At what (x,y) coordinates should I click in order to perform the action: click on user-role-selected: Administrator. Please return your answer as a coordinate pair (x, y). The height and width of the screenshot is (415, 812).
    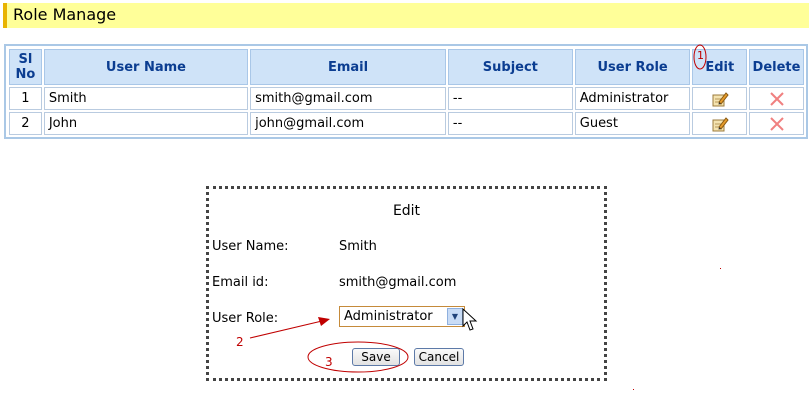
    Looking at the image, I should click on (388, 316).